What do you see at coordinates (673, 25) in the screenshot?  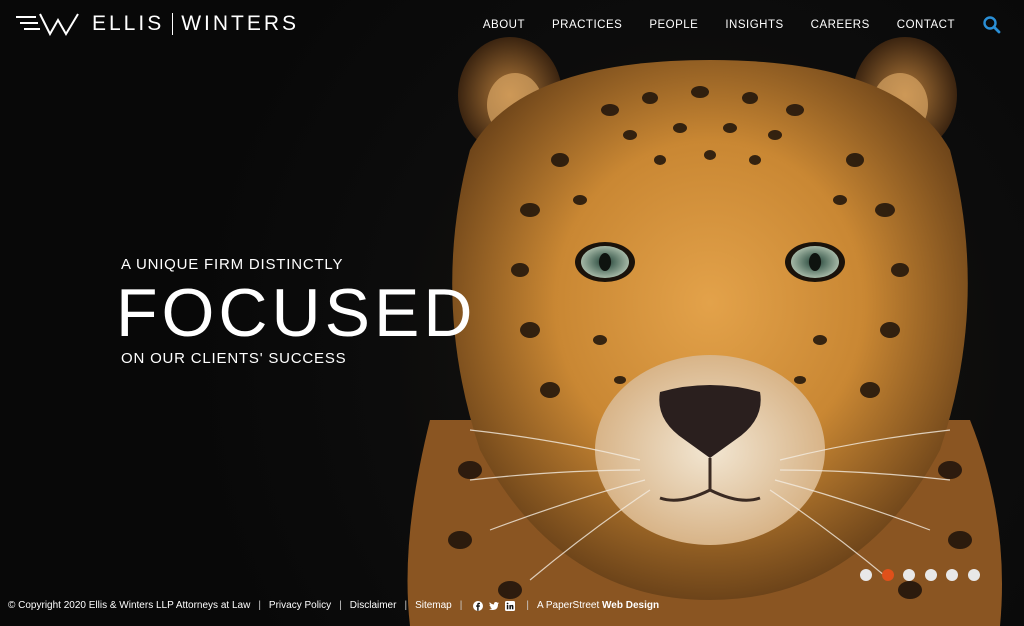 I see `nav-item-people: PEOPLE` at bounding box center [673, 25].